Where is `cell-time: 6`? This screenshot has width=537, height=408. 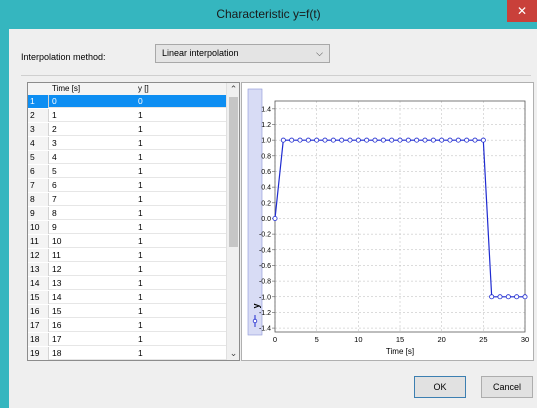
cell-time: 6 is located at coordinates (54, 185).